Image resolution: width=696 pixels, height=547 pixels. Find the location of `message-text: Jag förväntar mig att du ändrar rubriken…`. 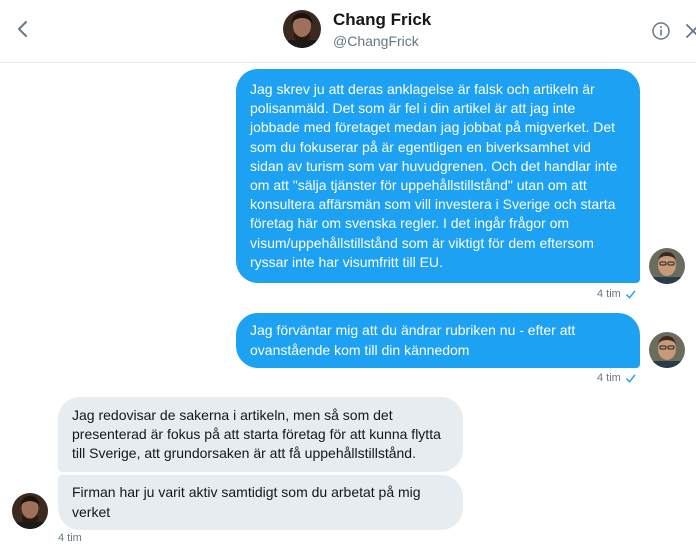

message-text: Jag förväntar mig att du ändrar rubriken… is located at coordinates (413, 340).